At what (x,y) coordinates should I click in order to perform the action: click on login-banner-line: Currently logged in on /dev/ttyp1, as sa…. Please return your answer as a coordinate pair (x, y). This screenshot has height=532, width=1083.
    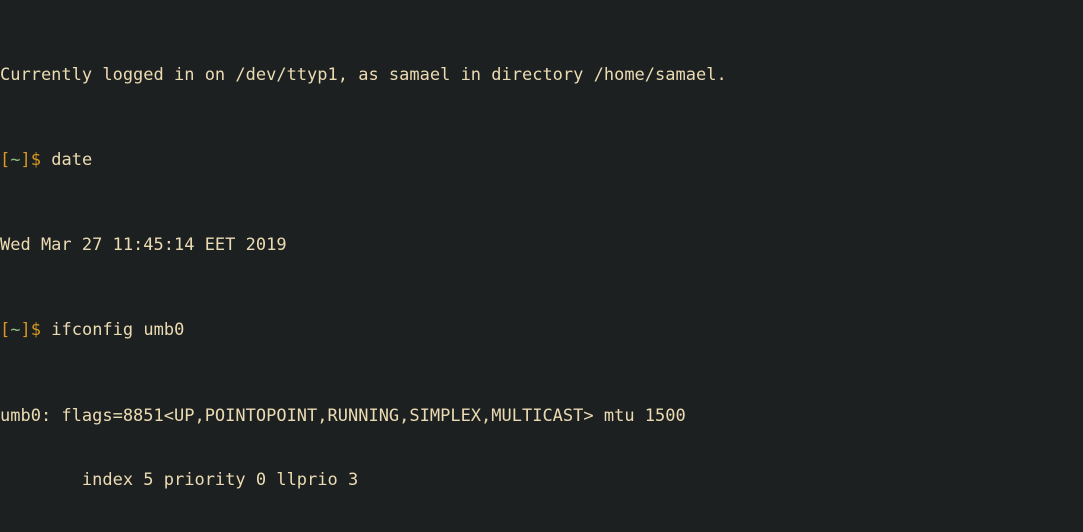
    Looking at the image, I should click on (541, 75).